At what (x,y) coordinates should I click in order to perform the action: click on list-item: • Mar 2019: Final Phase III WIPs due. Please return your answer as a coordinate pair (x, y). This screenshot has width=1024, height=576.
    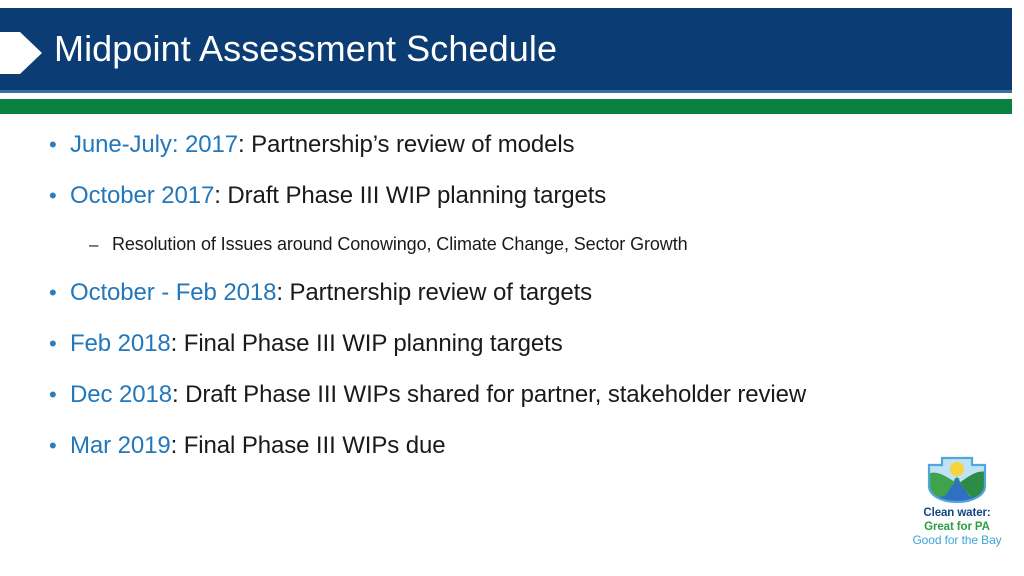
    Looking at the image, I should click on (490, 446).